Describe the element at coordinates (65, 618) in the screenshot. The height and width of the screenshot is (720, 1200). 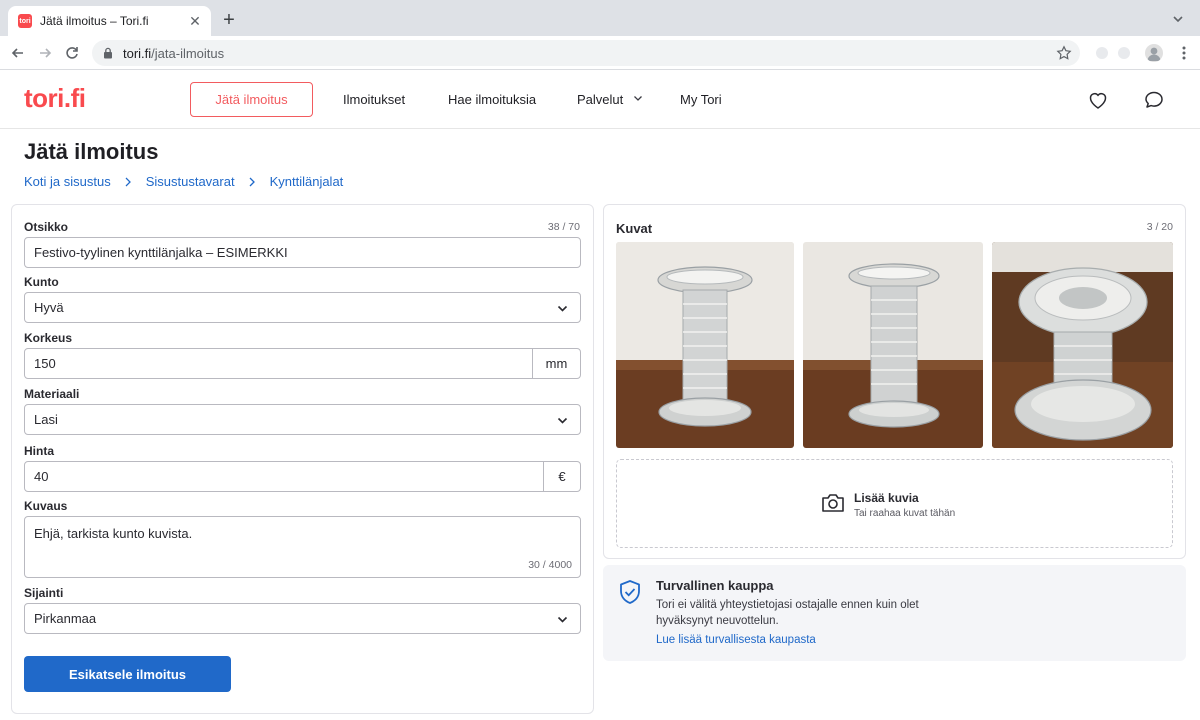
I see `location-value: Pirkanmaa` at that location.